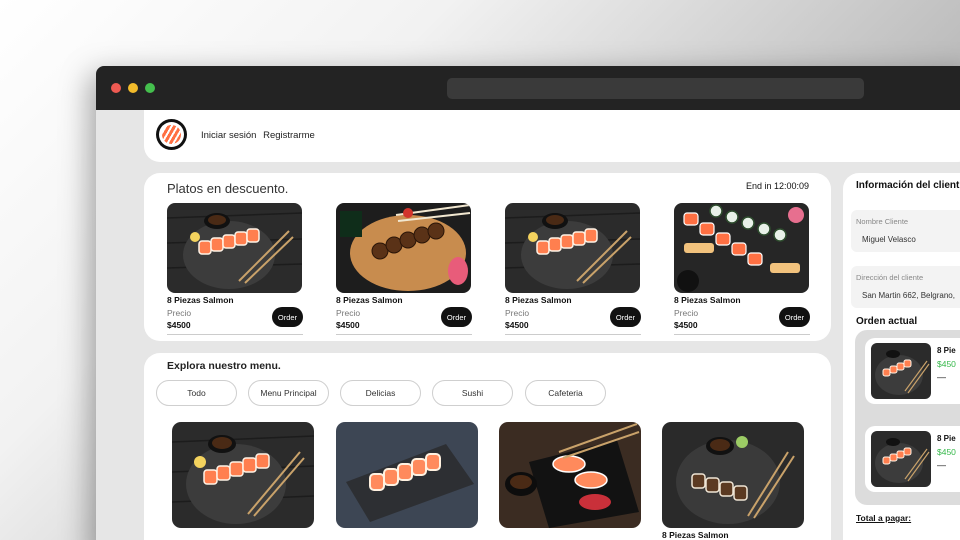 The image size is (960, 540). Describe the element at coordinates (380, 393) in the screenshot. I see `filter-delicias: Delicias` at that location.